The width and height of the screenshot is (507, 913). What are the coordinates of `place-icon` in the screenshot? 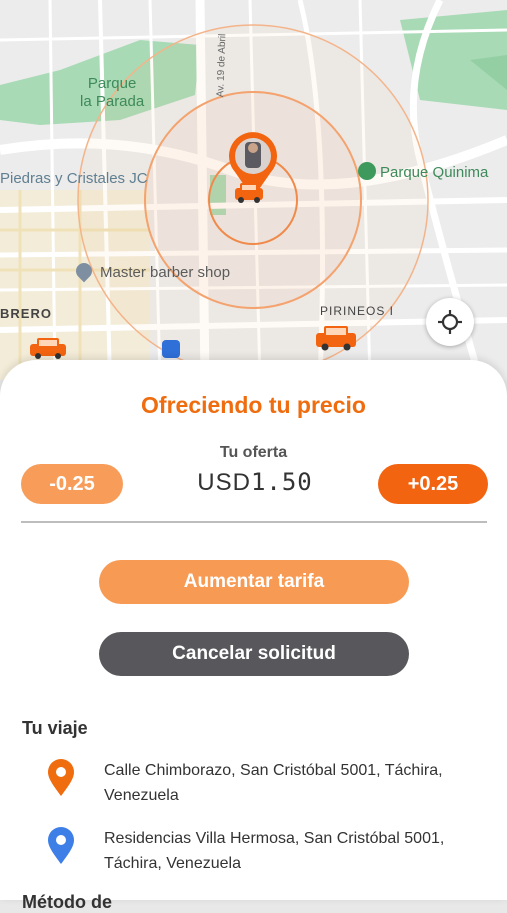 It's located at (84, 271).